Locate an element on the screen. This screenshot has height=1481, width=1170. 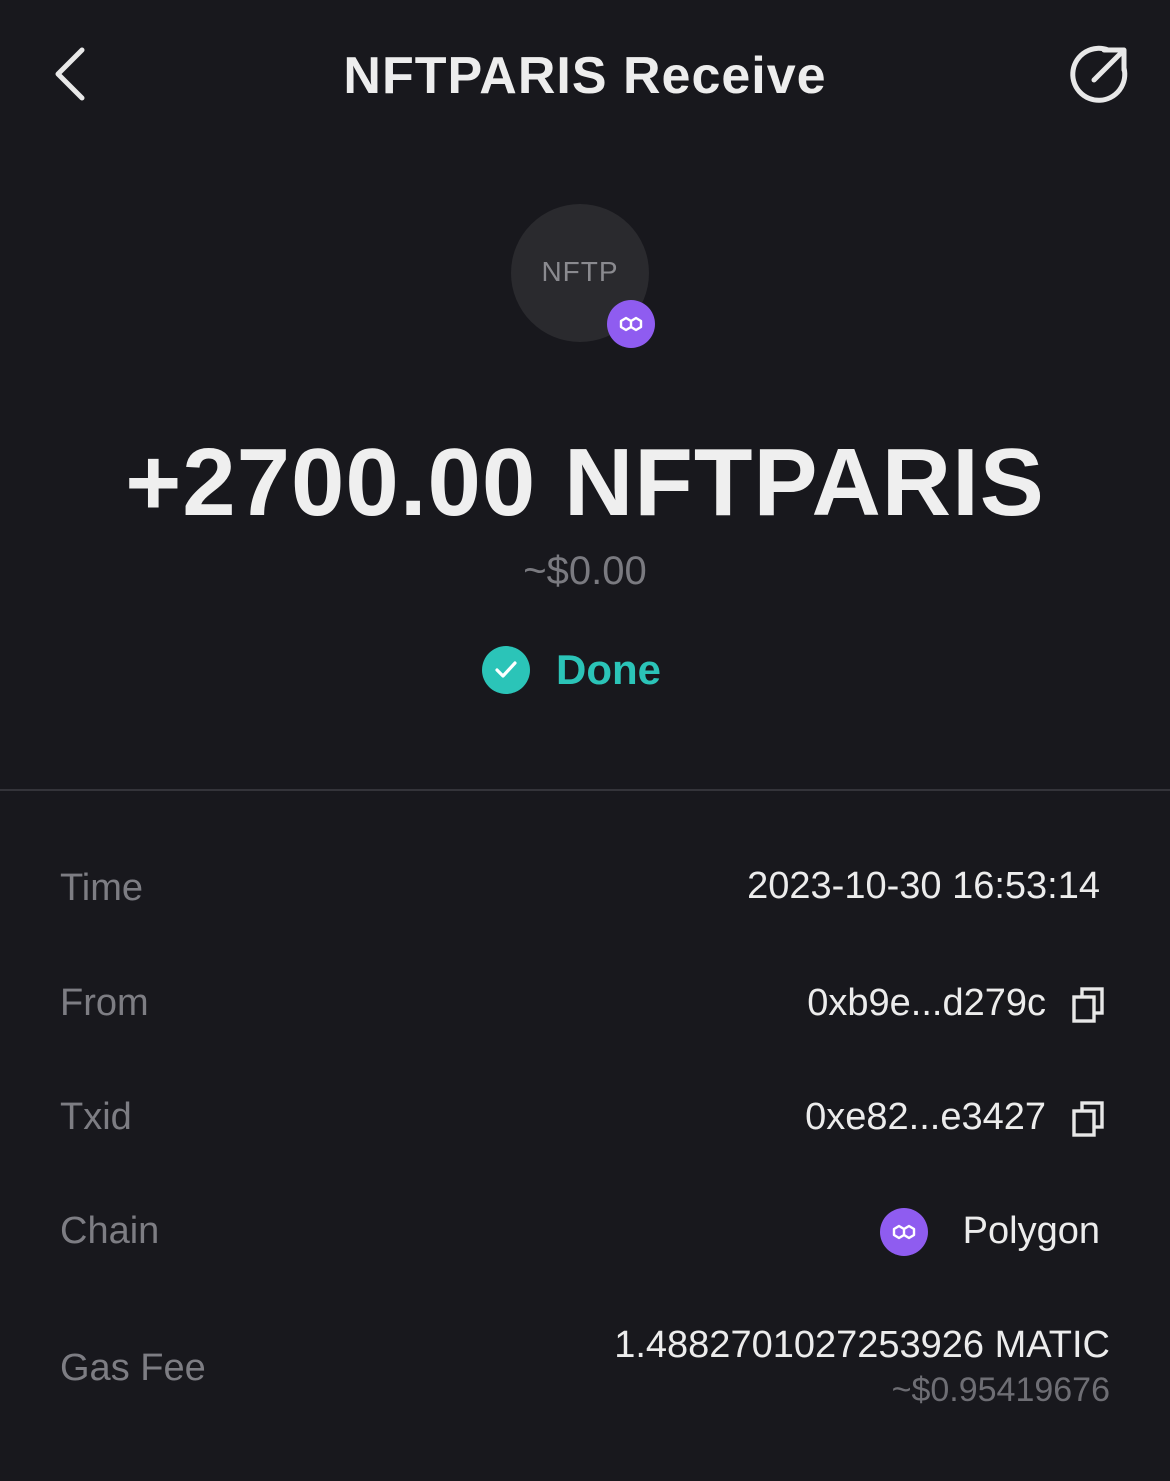
page-title: NFTPARIS Receive is located at coordinates (585, 76).